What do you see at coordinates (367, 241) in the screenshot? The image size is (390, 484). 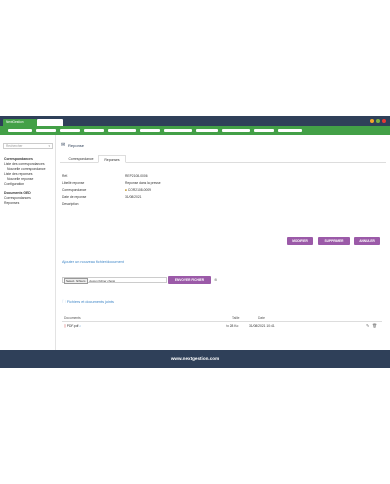 I see `cancel-button: ANNULER` at bounding box center [367, 241].